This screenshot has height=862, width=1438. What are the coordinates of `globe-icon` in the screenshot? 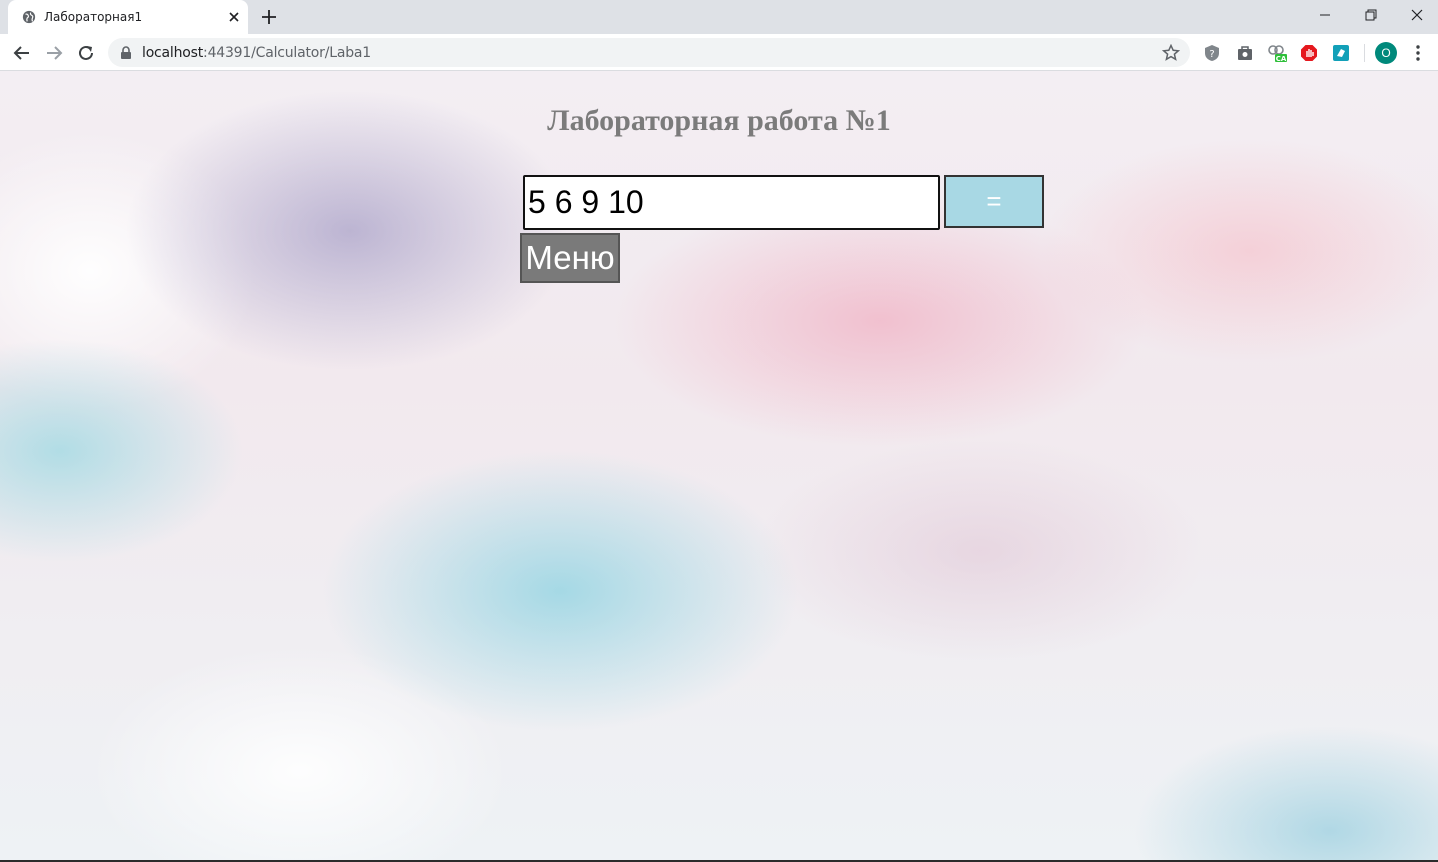 It's located at (29, 17).